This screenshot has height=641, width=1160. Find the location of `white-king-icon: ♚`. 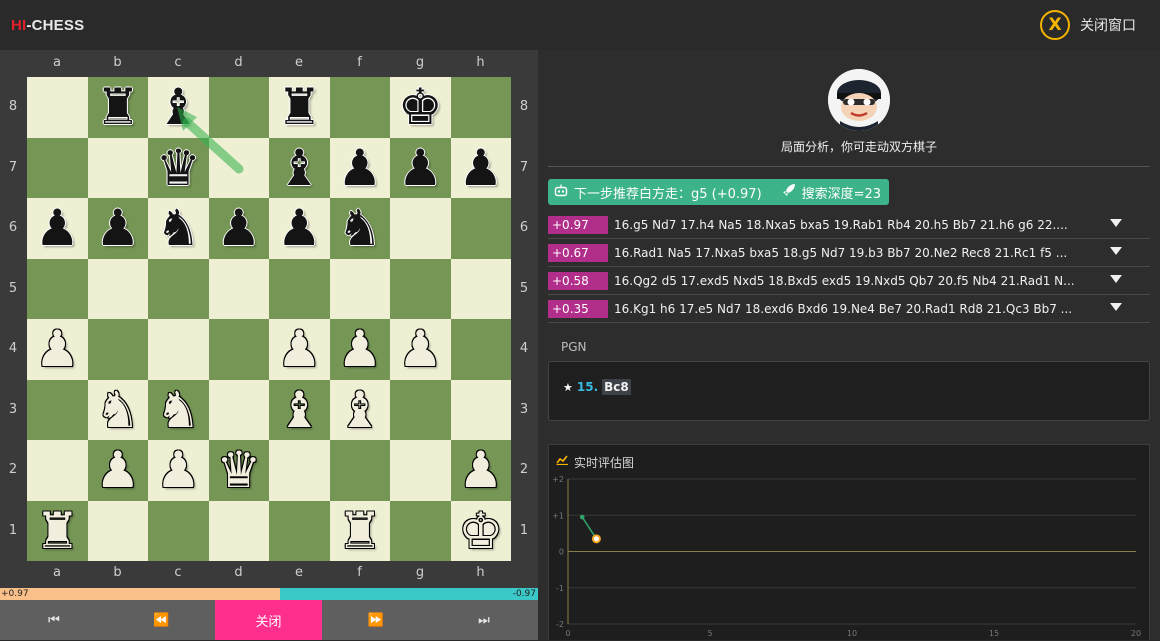

white-king-icon: ♚ is located at coordinates (480, 531).